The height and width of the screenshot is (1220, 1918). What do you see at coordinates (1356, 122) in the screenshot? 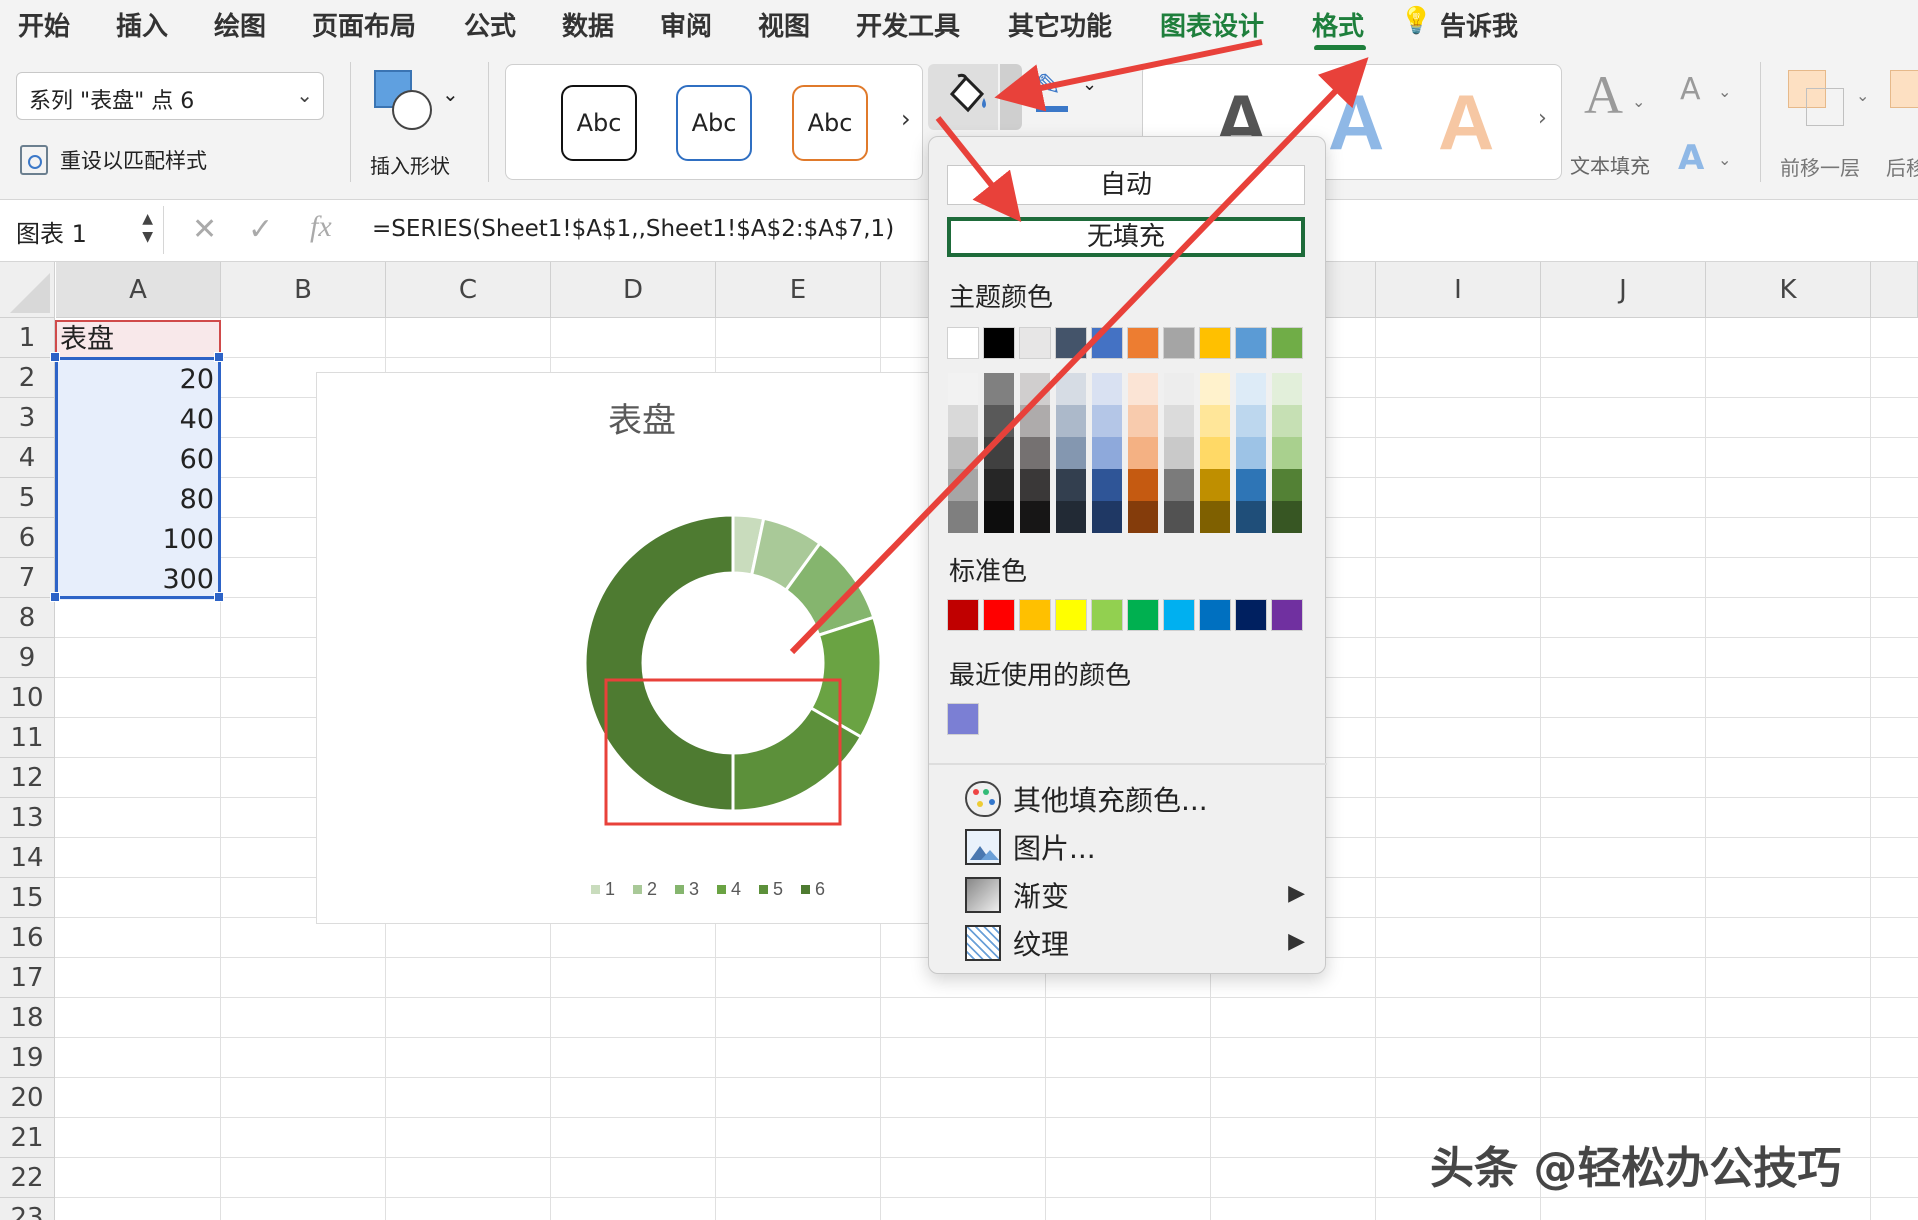
I see `wordart-style-blue: A` at bounding box center [1356, 122].